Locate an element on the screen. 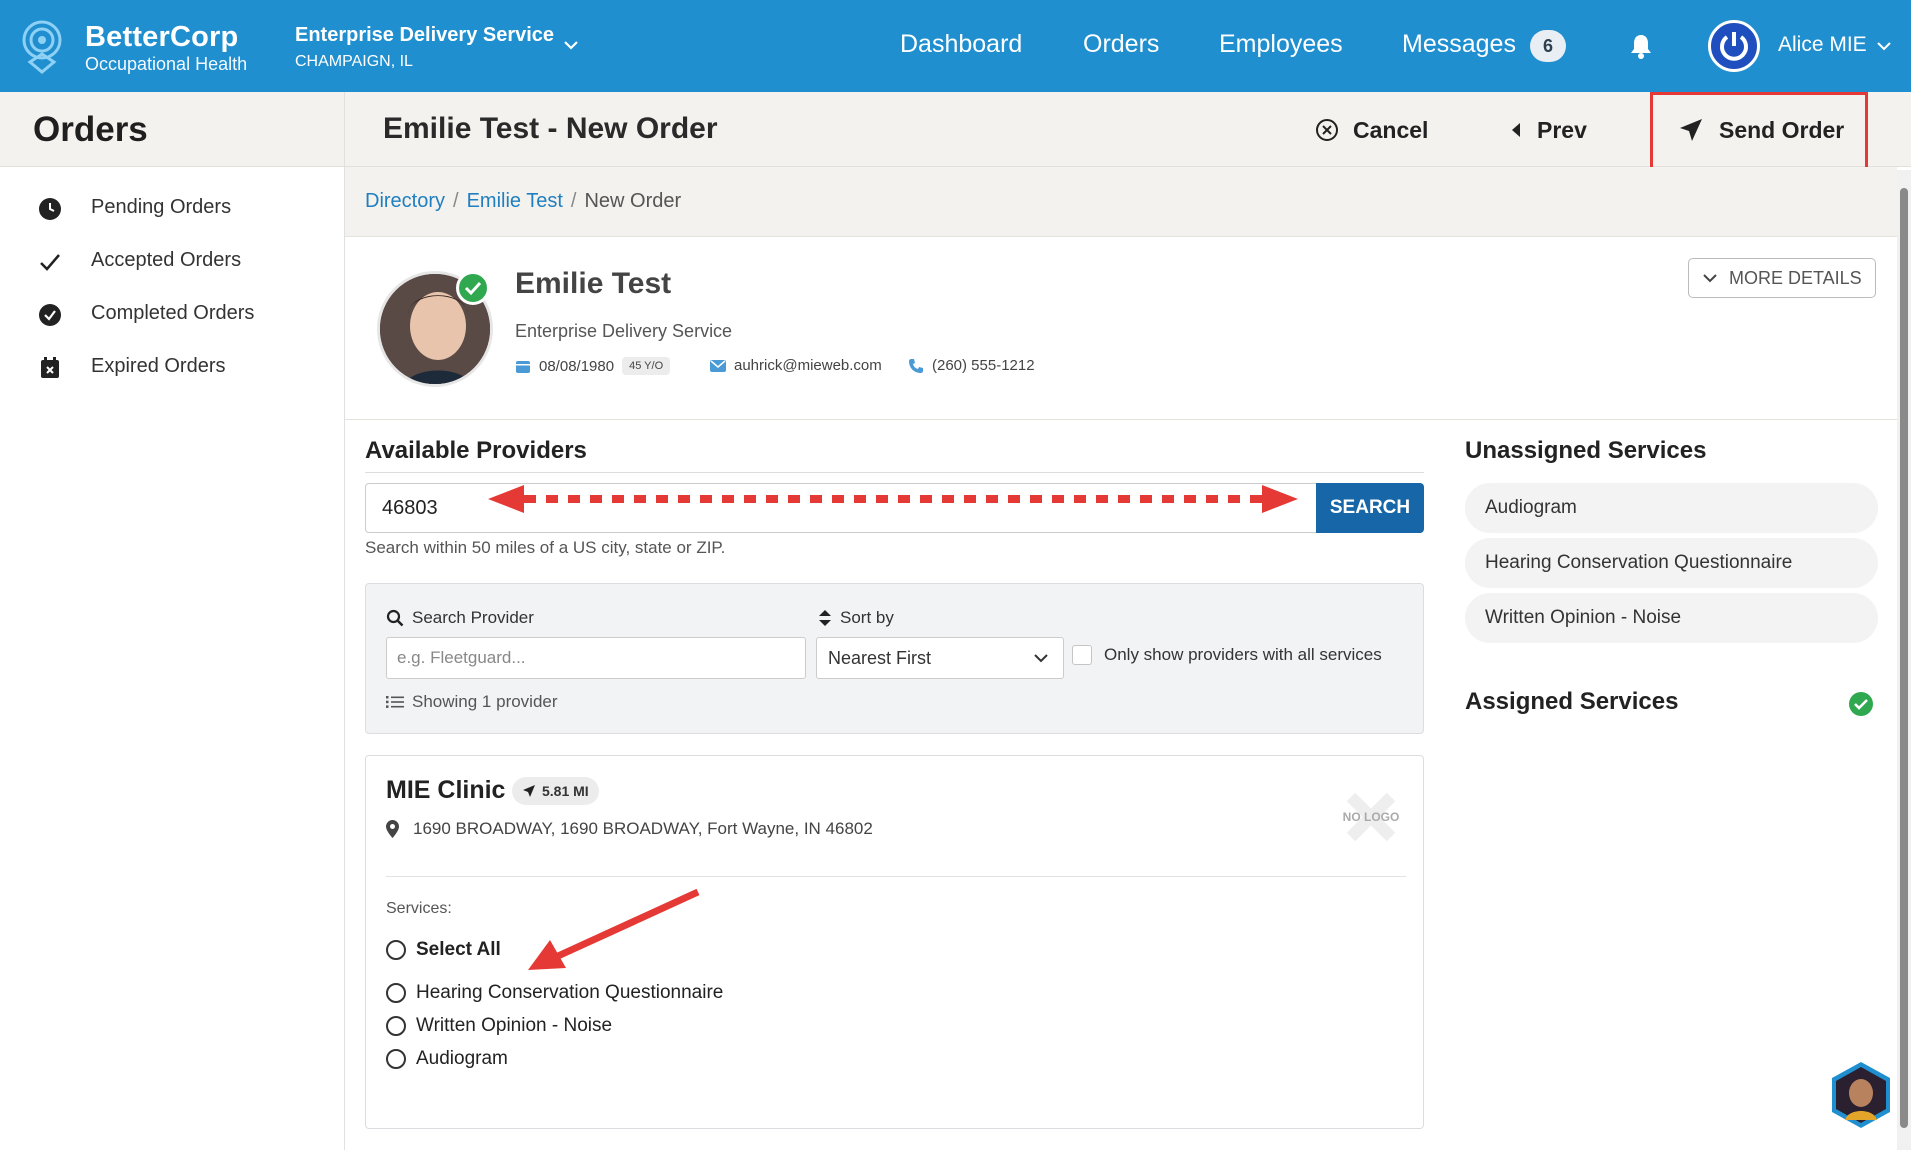 The width and height of the screenshot is (1911, 1150). prev-label: Prev is located at coordinates (1562, 129).